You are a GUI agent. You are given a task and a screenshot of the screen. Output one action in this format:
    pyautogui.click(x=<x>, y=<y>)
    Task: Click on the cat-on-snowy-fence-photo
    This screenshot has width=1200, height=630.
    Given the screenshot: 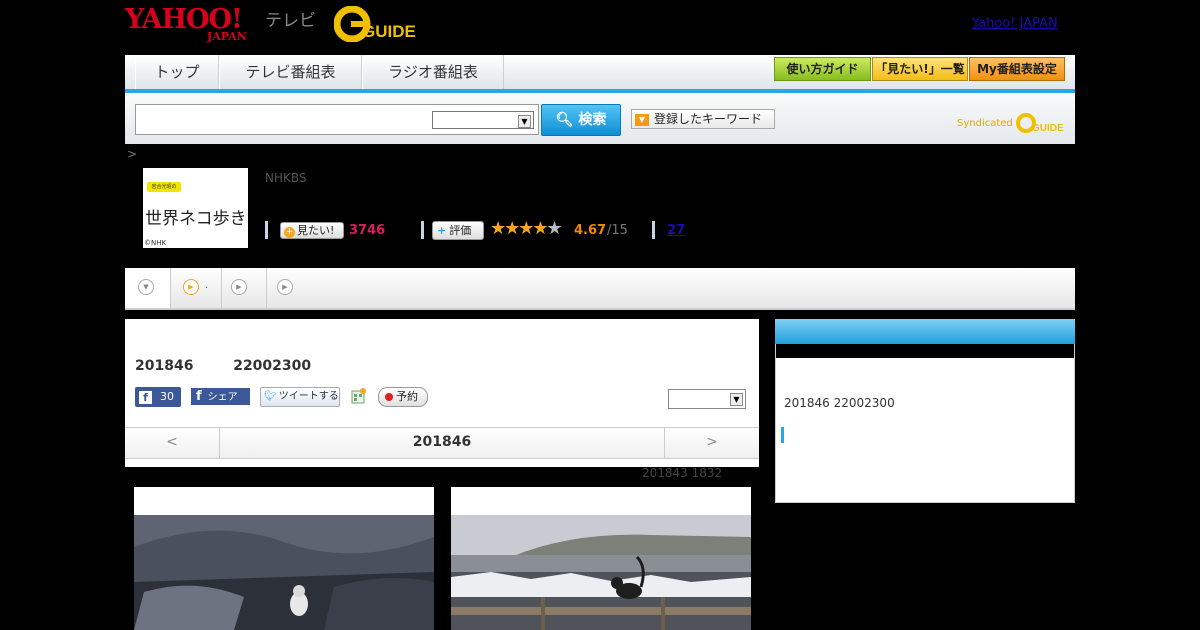 What is the action you would take?
    pyautogui.click(x=601, y=558)
    